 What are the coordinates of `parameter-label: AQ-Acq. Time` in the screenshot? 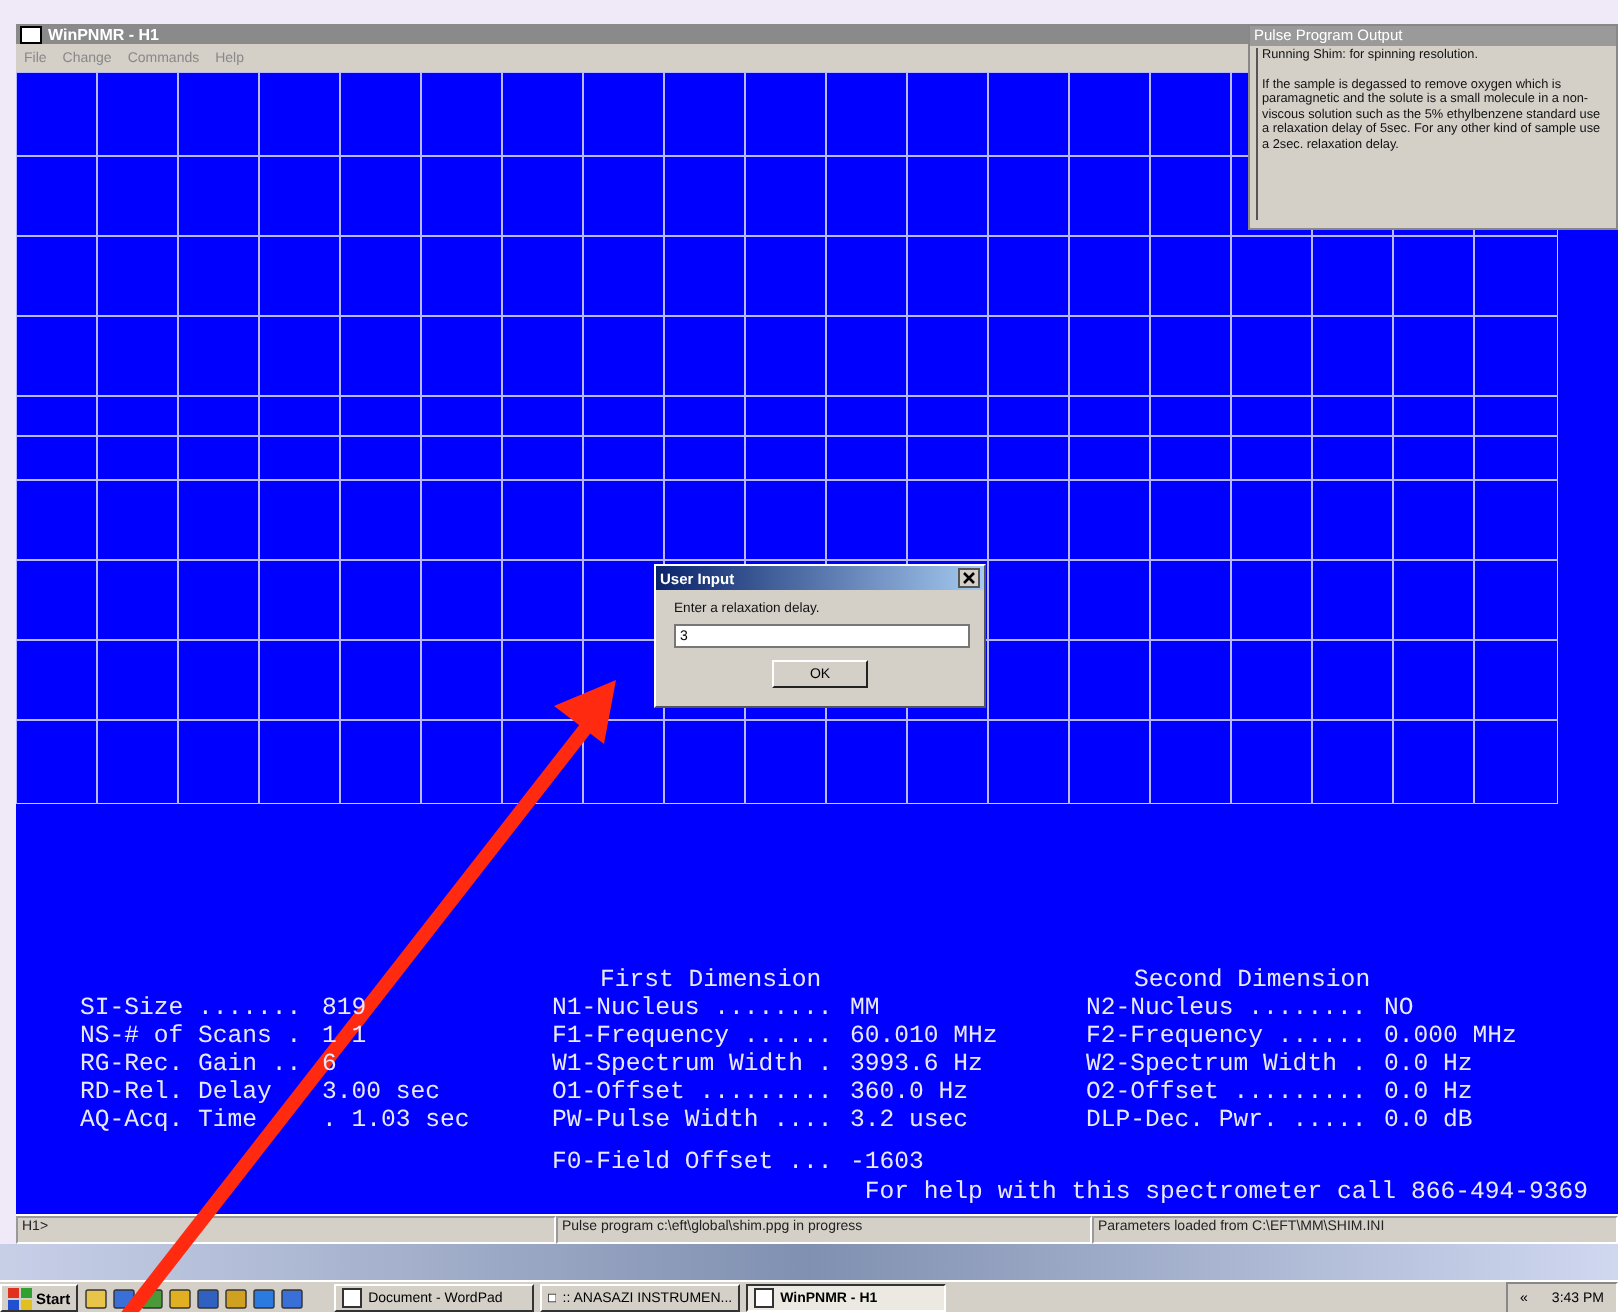 It's located at (170, 1120).